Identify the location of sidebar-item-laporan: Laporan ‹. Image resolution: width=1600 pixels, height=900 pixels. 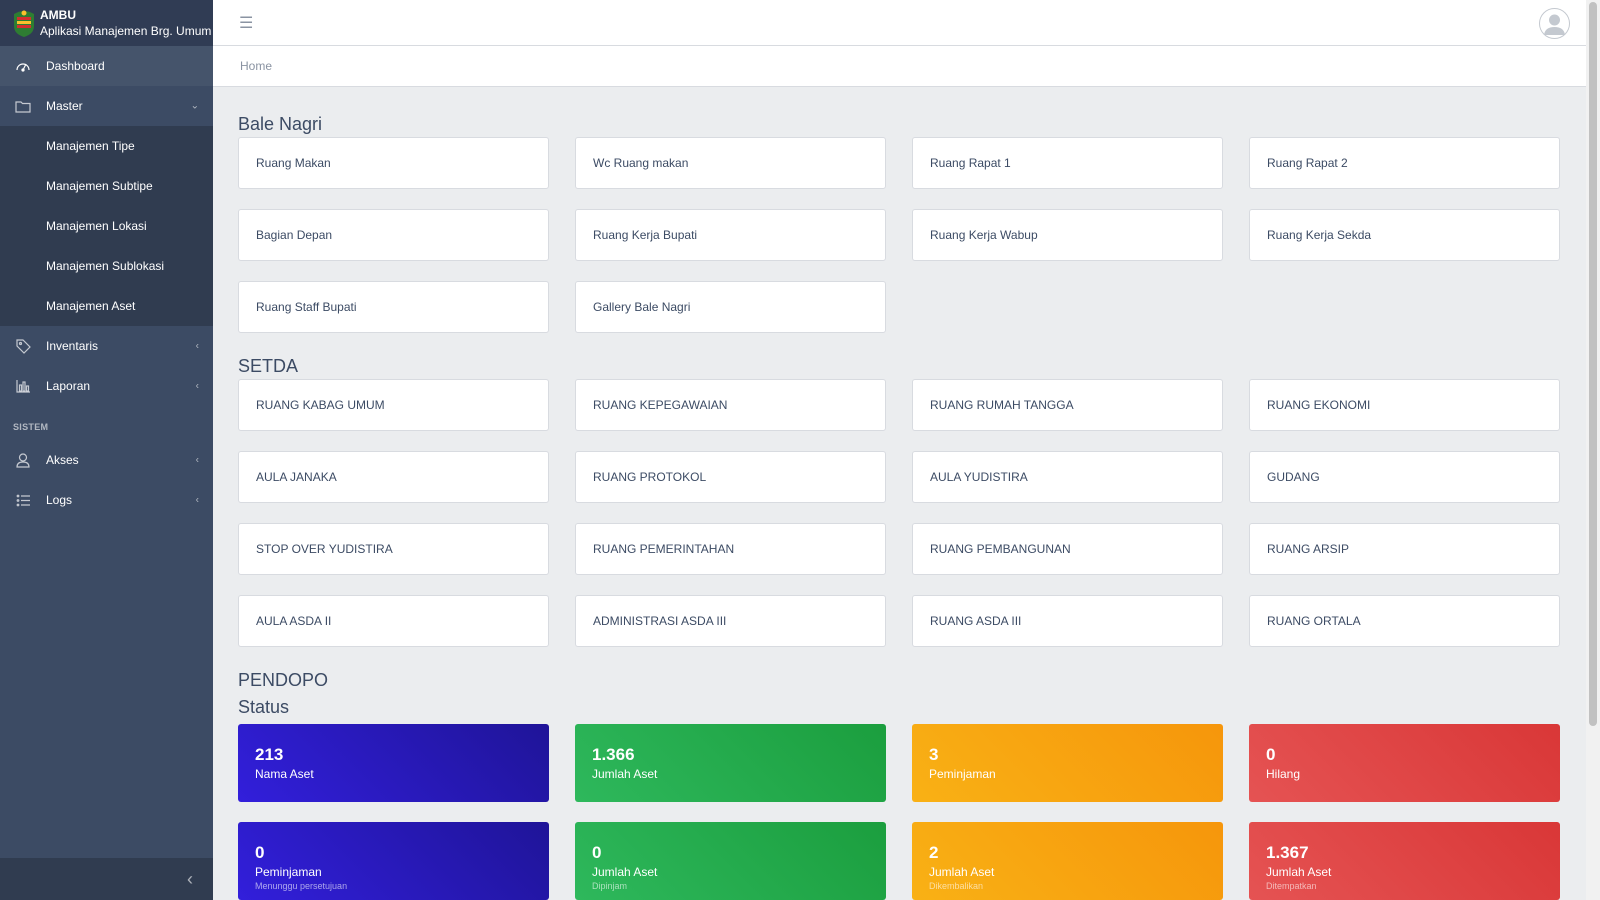
(106, 386).